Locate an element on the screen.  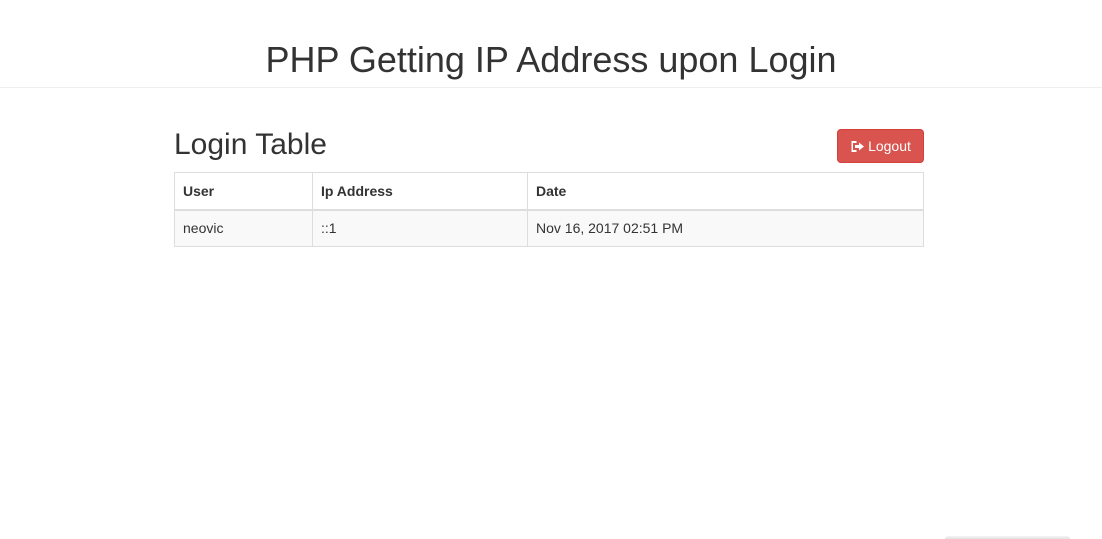
column-header-user: User is located at coordinates (243, 191).